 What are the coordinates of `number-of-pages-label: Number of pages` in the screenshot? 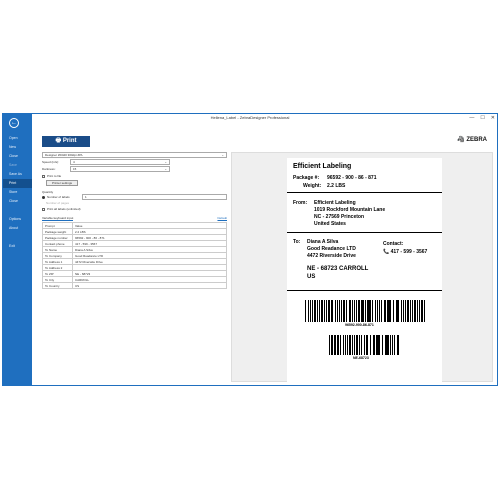 It's located at (58, 203).